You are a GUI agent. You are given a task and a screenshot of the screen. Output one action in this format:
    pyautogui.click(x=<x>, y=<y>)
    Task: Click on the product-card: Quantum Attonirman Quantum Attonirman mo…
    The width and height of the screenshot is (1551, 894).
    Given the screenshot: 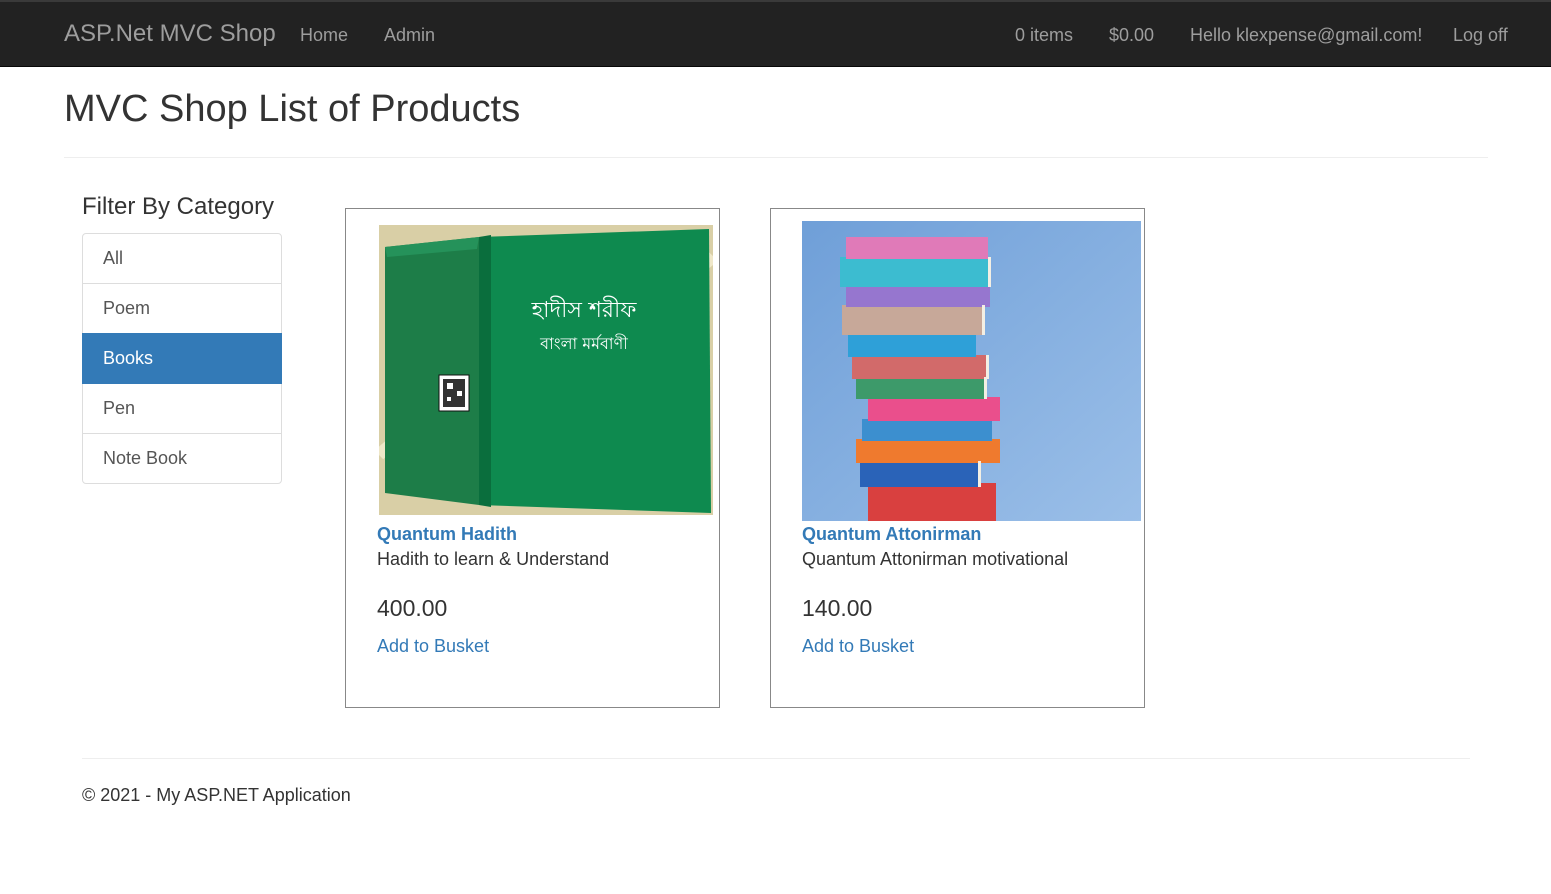 What is the action you would take?
    pyautogui.click(x=957, y=458)
    